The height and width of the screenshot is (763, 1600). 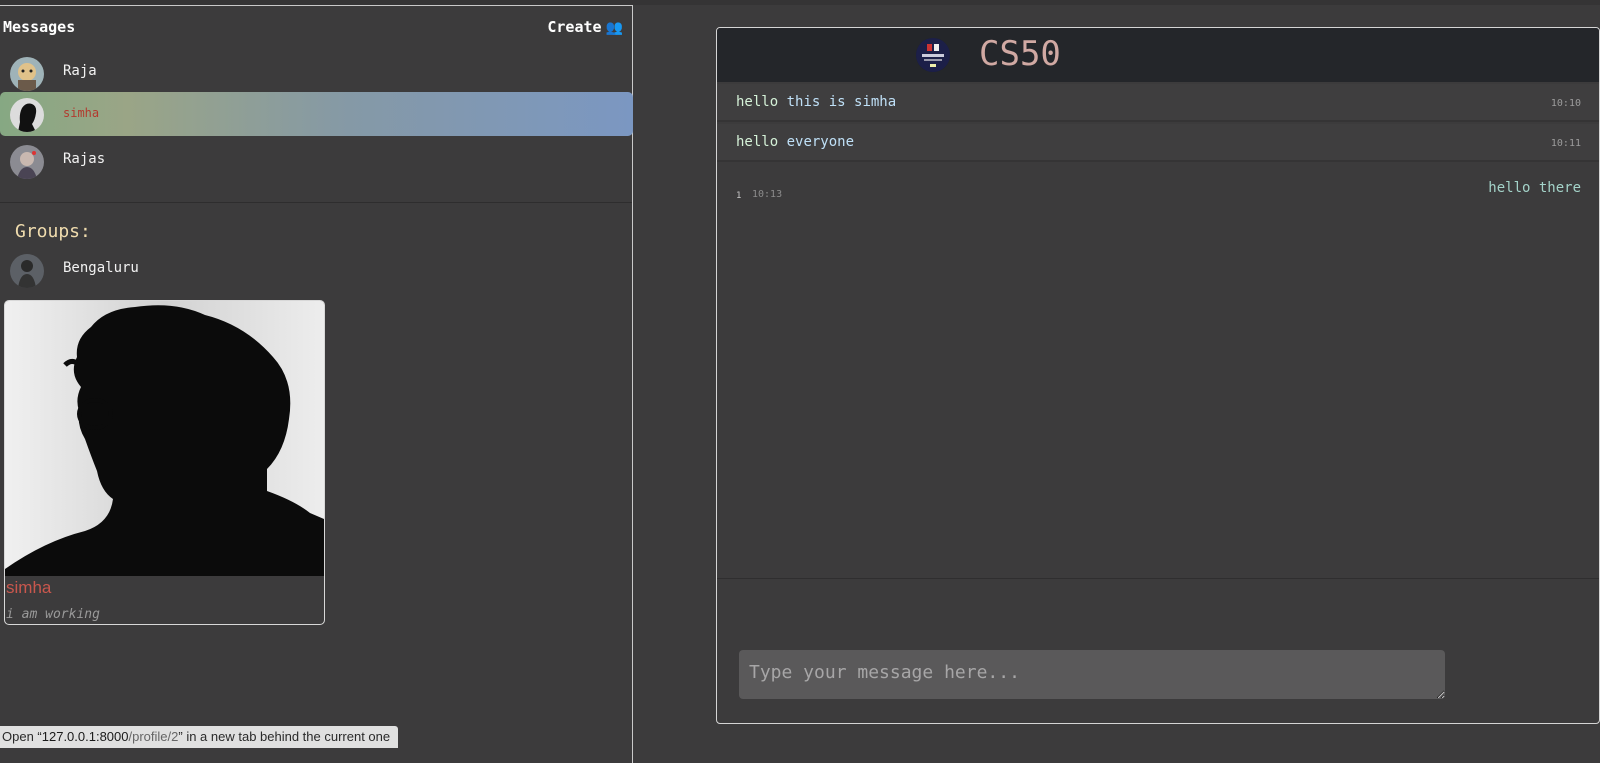 What do you see at coordinates (316, 161) in the screenshot?
I see `contact-item-rajas: Rajas` at bounding box center [316, 161].